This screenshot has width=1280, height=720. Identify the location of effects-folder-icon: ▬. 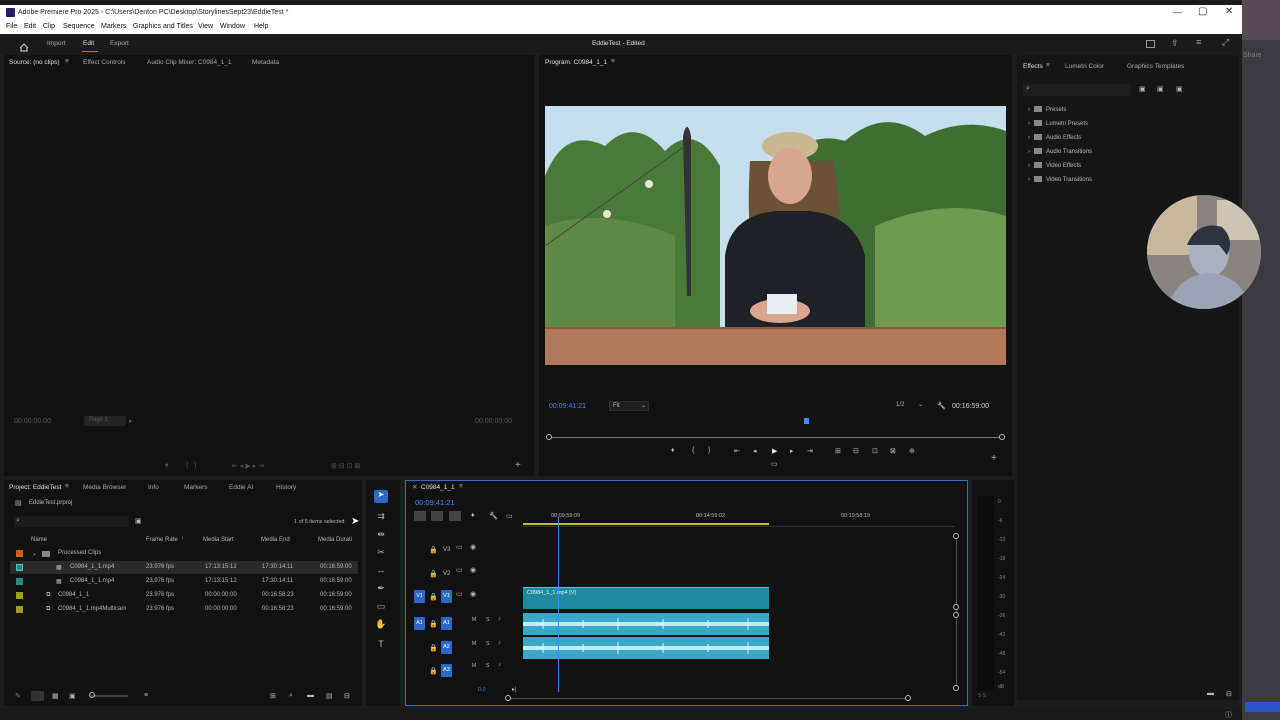
(1210, 693).